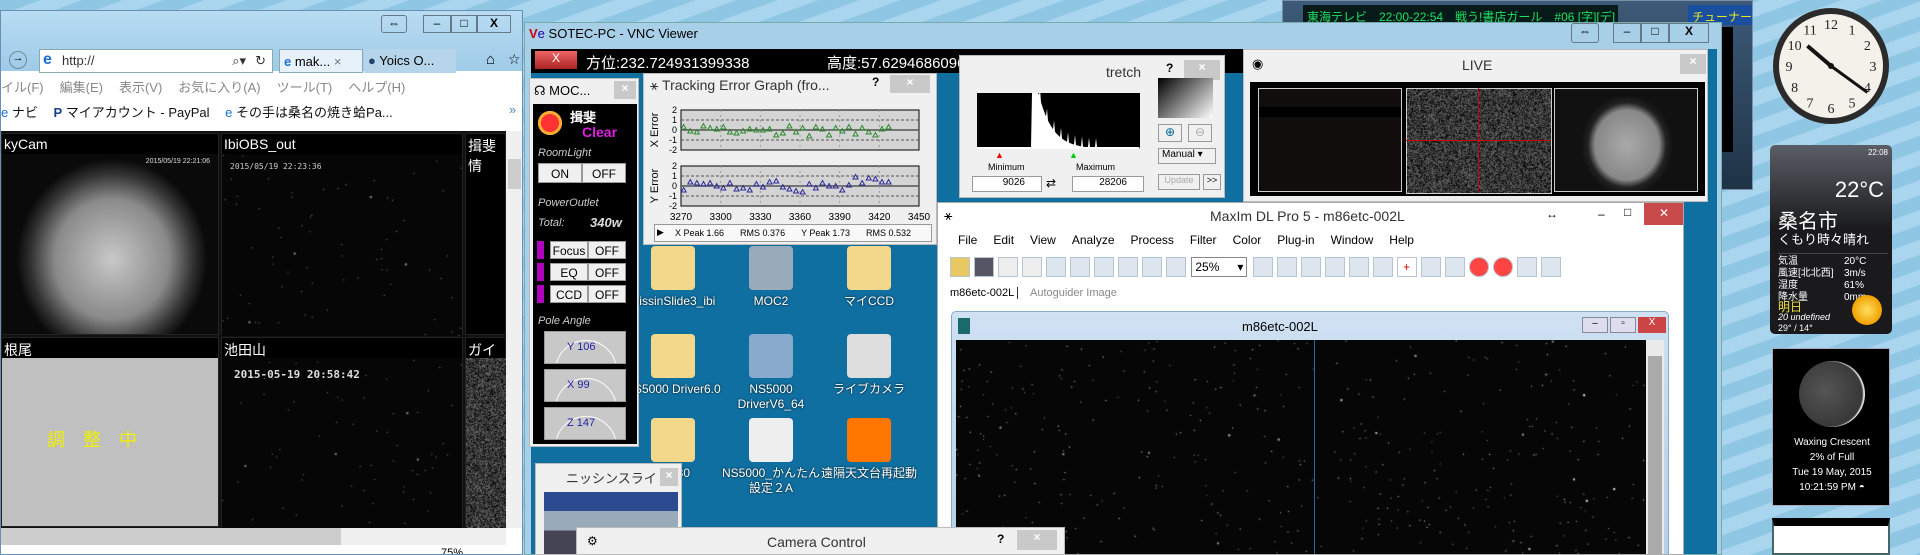 The width and height of the screenshot is (1920, 555). Describe the element at coordinates (485, 234) in the screenshot. I see `camera-cell: 揖斐情` at that location.